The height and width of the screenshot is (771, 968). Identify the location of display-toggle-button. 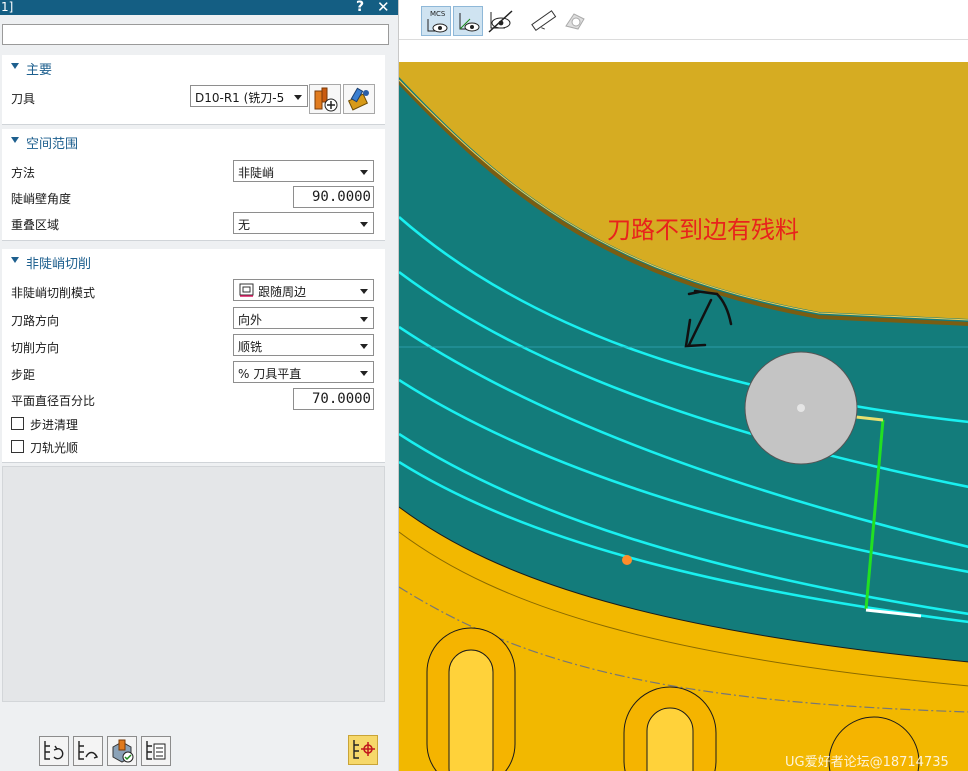
(363, 750).